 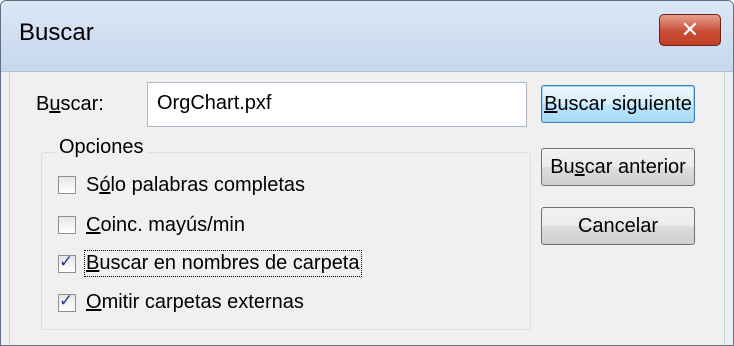 What do you see at coordinates (223, 263) in the screenshot?
I see `folder-names-label: Buscar en nombres de carpeta` at bounding box center [223, 263].